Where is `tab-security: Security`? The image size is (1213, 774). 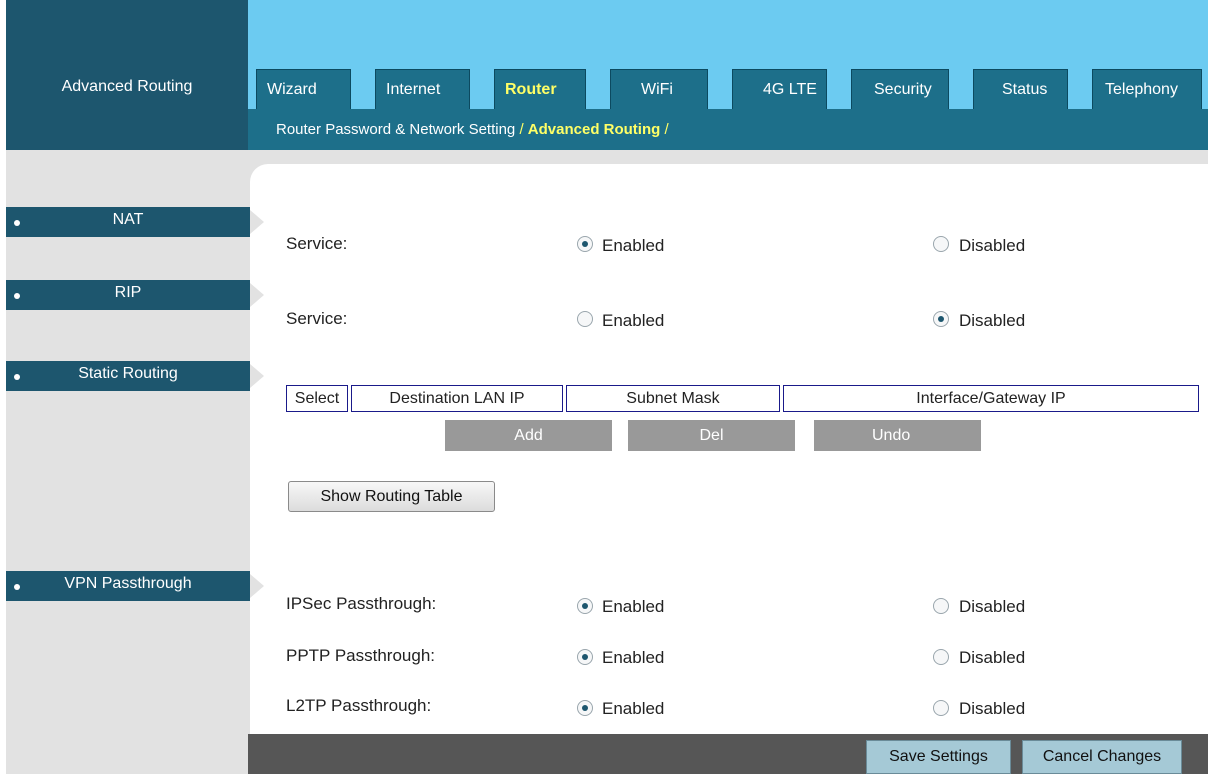
tab-security: Security is located at coordinates (900, 89).